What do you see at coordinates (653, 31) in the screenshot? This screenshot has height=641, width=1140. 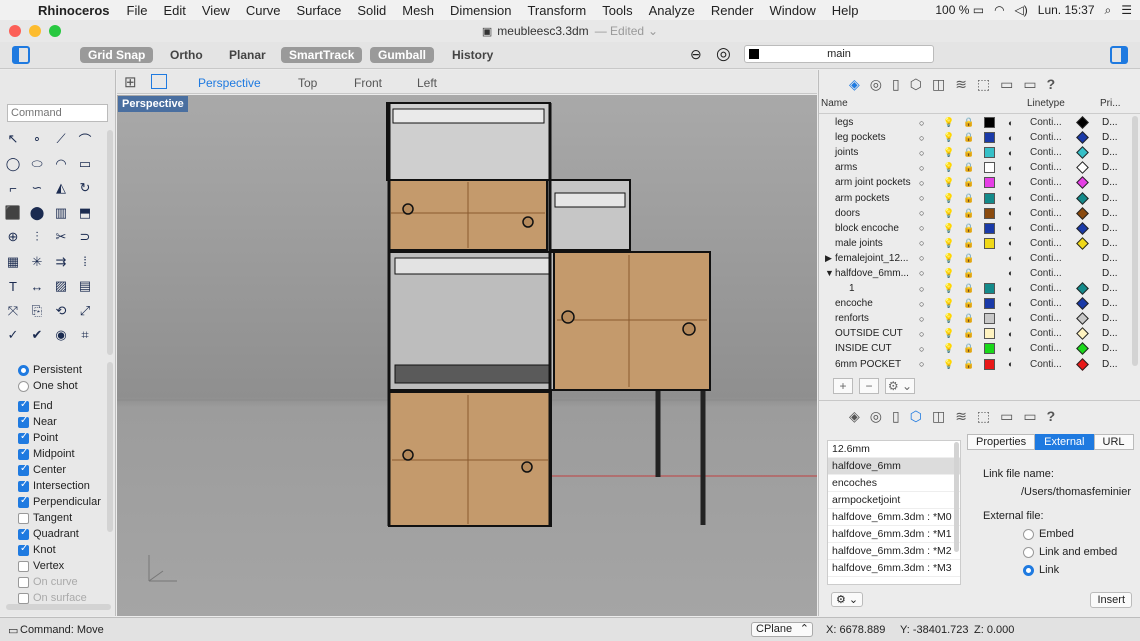 I see `title-chevron-icon: ⌄` at bounding box center [653, 31].